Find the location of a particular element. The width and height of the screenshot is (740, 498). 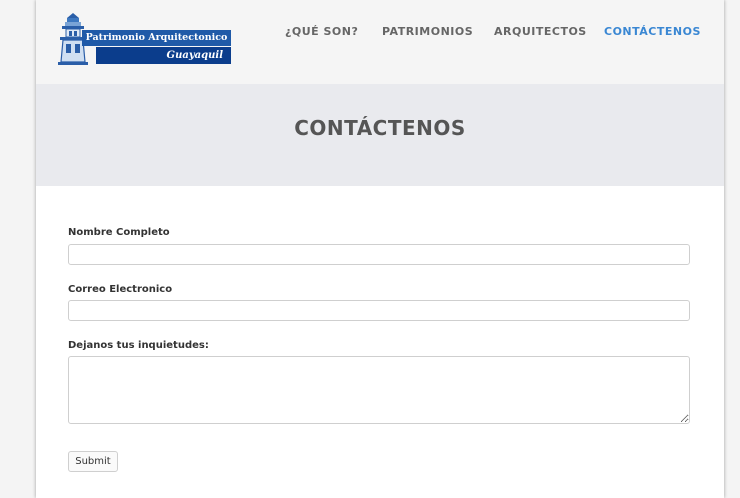

message-textarea is located at coordinates (379, 390).